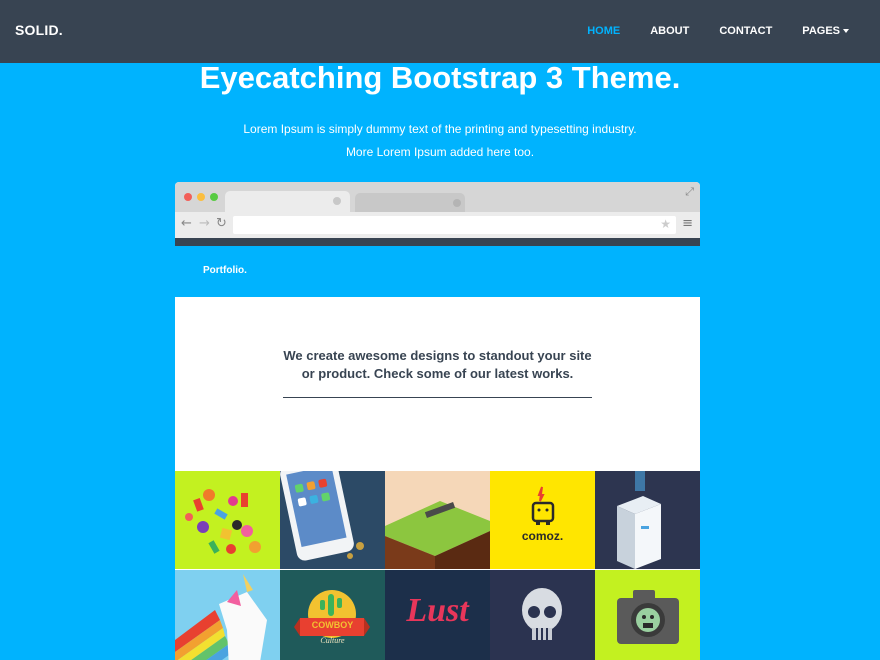 This screenshot has width=880, height=660. I want to click on nav-about: ABOUT, so click(669, 31).